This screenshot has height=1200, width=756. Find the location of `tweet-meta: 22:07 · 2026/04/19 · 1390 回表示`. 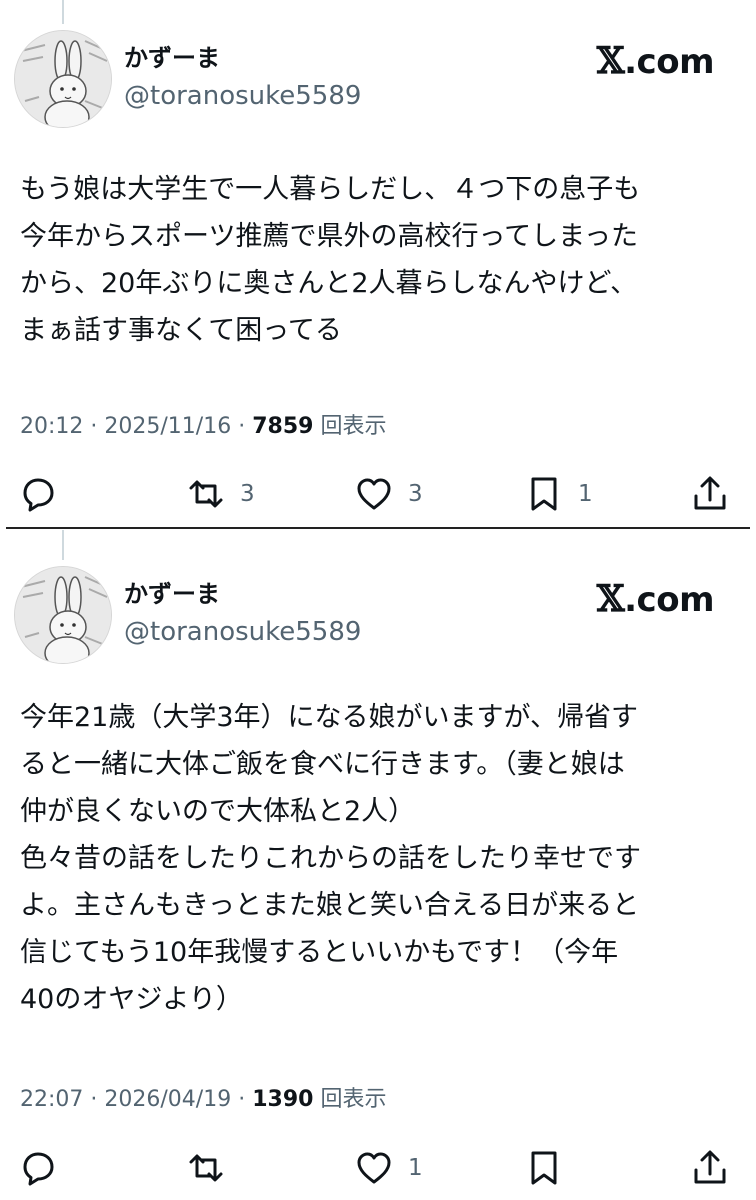

tweet-meta: 22:07 · 2026/04/19 · 1390 回表示 is located at coordinates (203, 1100).